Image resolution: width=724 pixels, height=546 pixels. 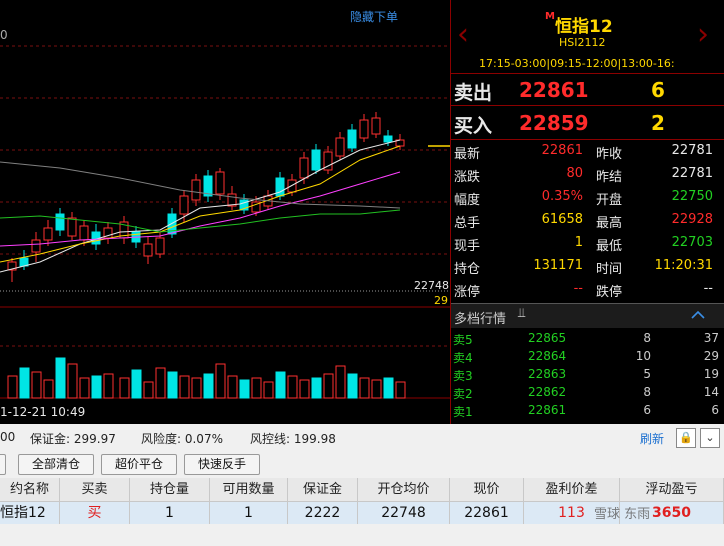 What do you see at coordinates (643, 356) in the screenshot?
I see `depth-qty: 10` at bounding box center [643, 356].